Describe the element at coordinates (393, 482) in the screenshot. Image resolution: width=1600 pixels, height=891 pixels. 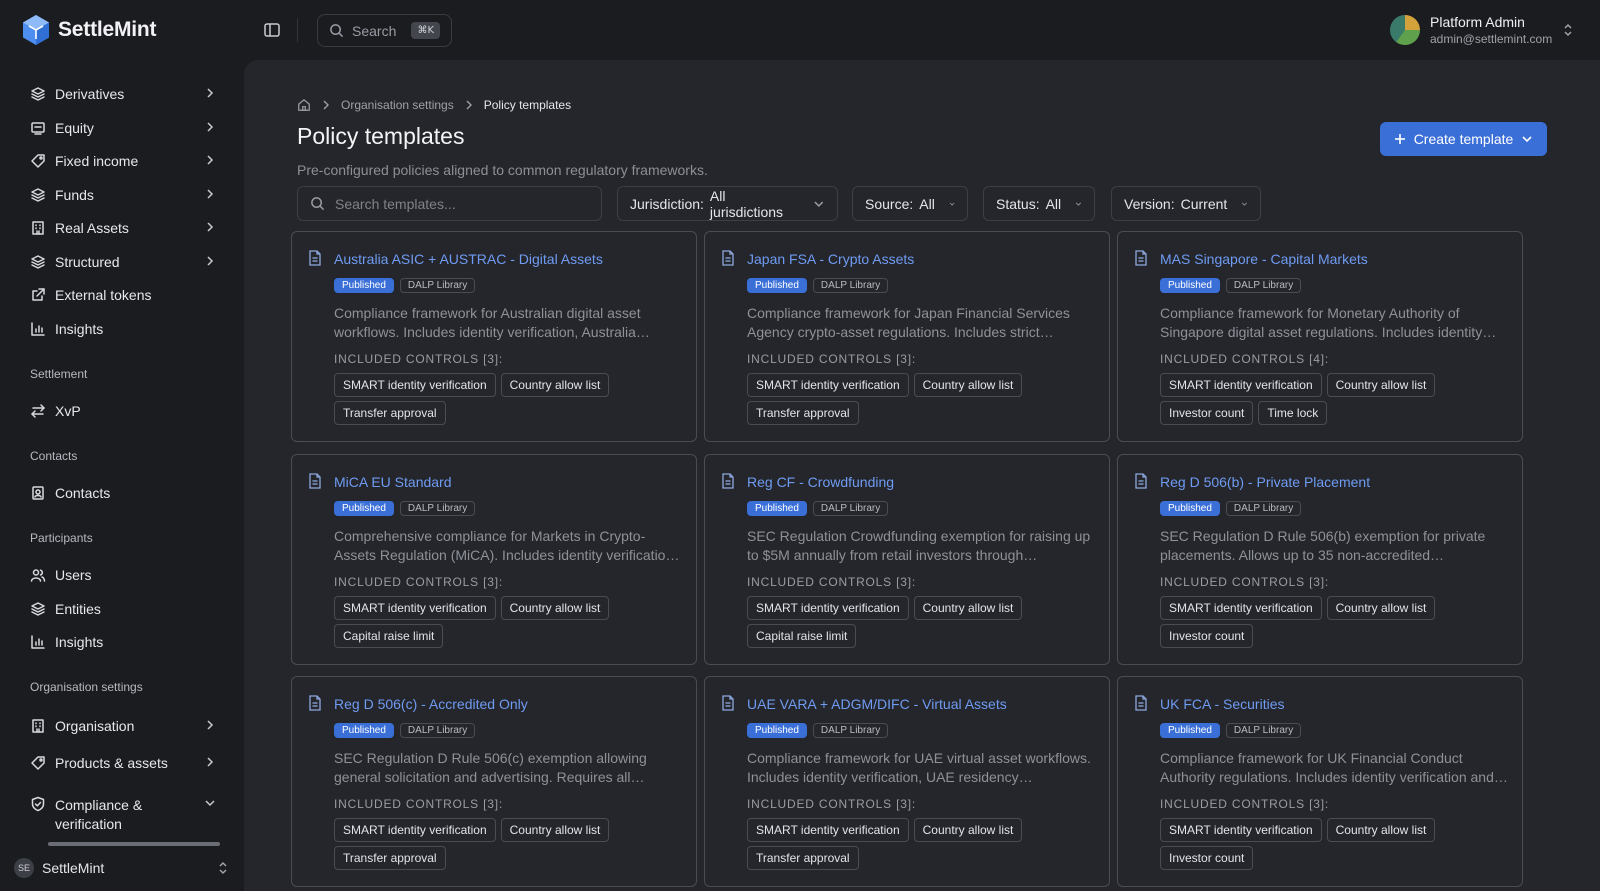
I see `template-title: MiCA EU Standard` at that location.